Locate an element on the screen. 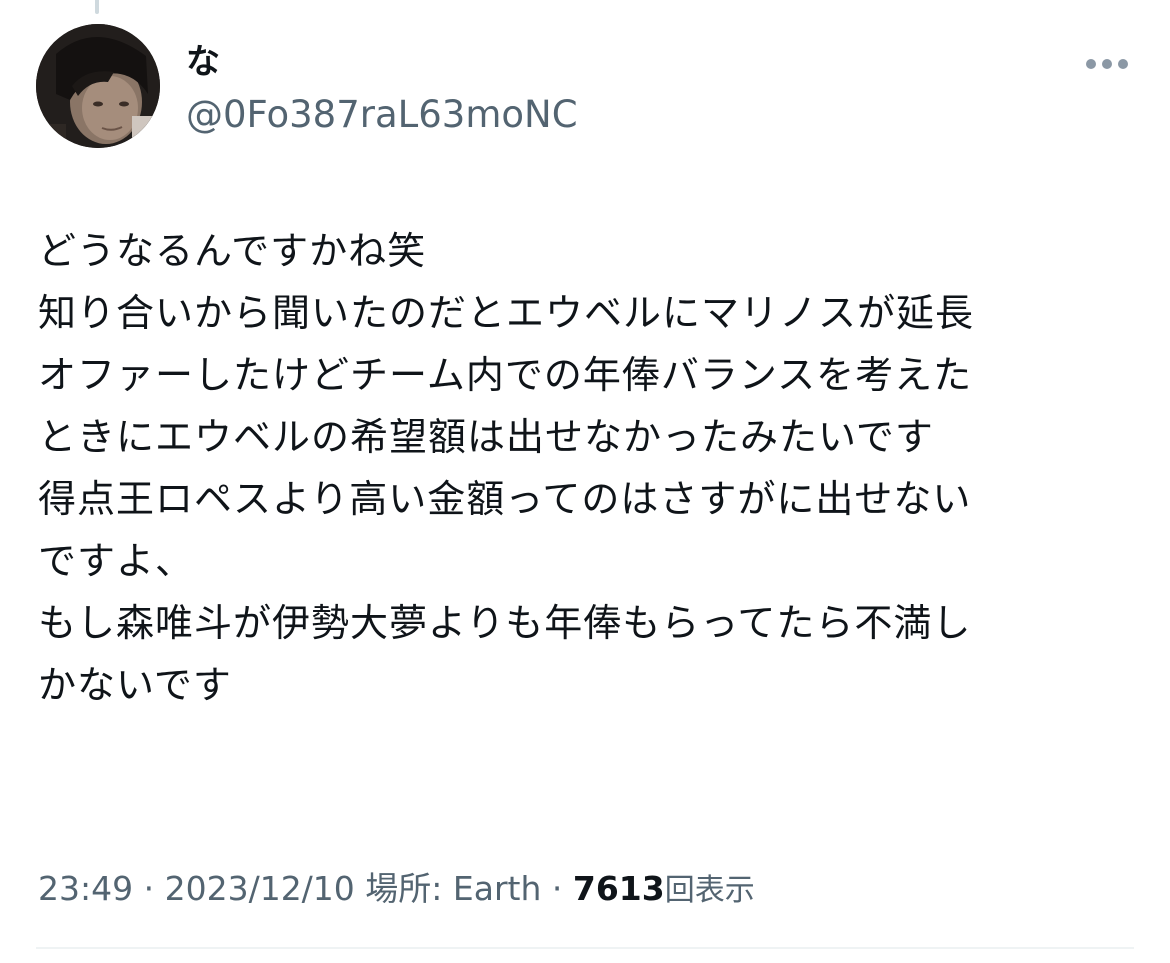 This screenshot has width=1170, height=963. ellipsis-horizontal-icon is located at coordinates (1107, 64).